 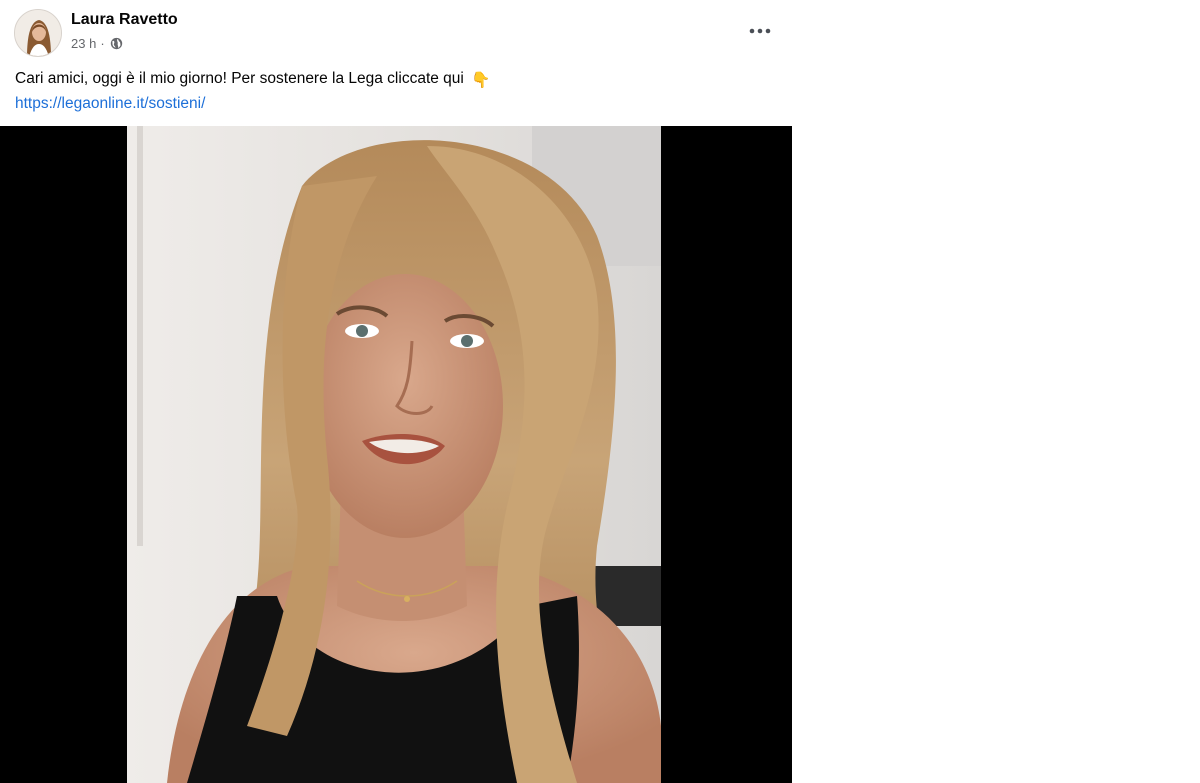 What do you see at coordinates (83, 43) in the screenshot?
I see `post-timestamp: 23 h` at bounding box center [83, 43].